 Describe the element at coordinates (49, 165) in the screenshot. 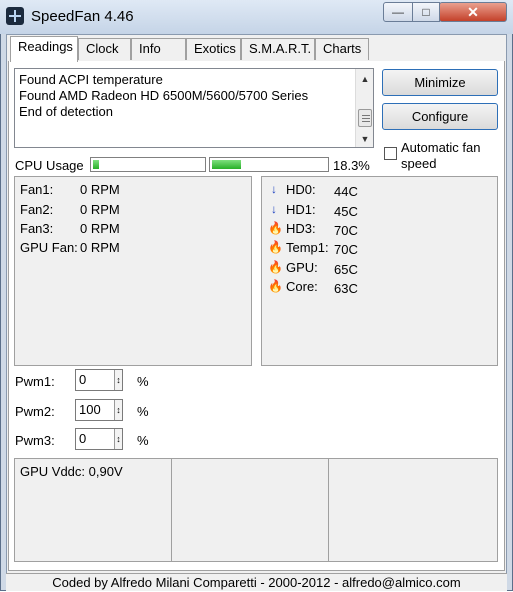

I see `cpu-usage-label: CPU Usage` at that location.